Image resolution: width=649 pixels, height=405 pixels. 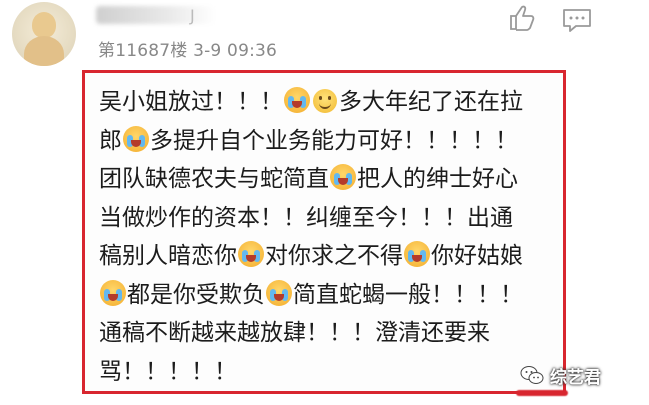 What do you see at coordinates (156, 15) in the screenshot?
I see `username-blurred` at bounding box center [156, 15].